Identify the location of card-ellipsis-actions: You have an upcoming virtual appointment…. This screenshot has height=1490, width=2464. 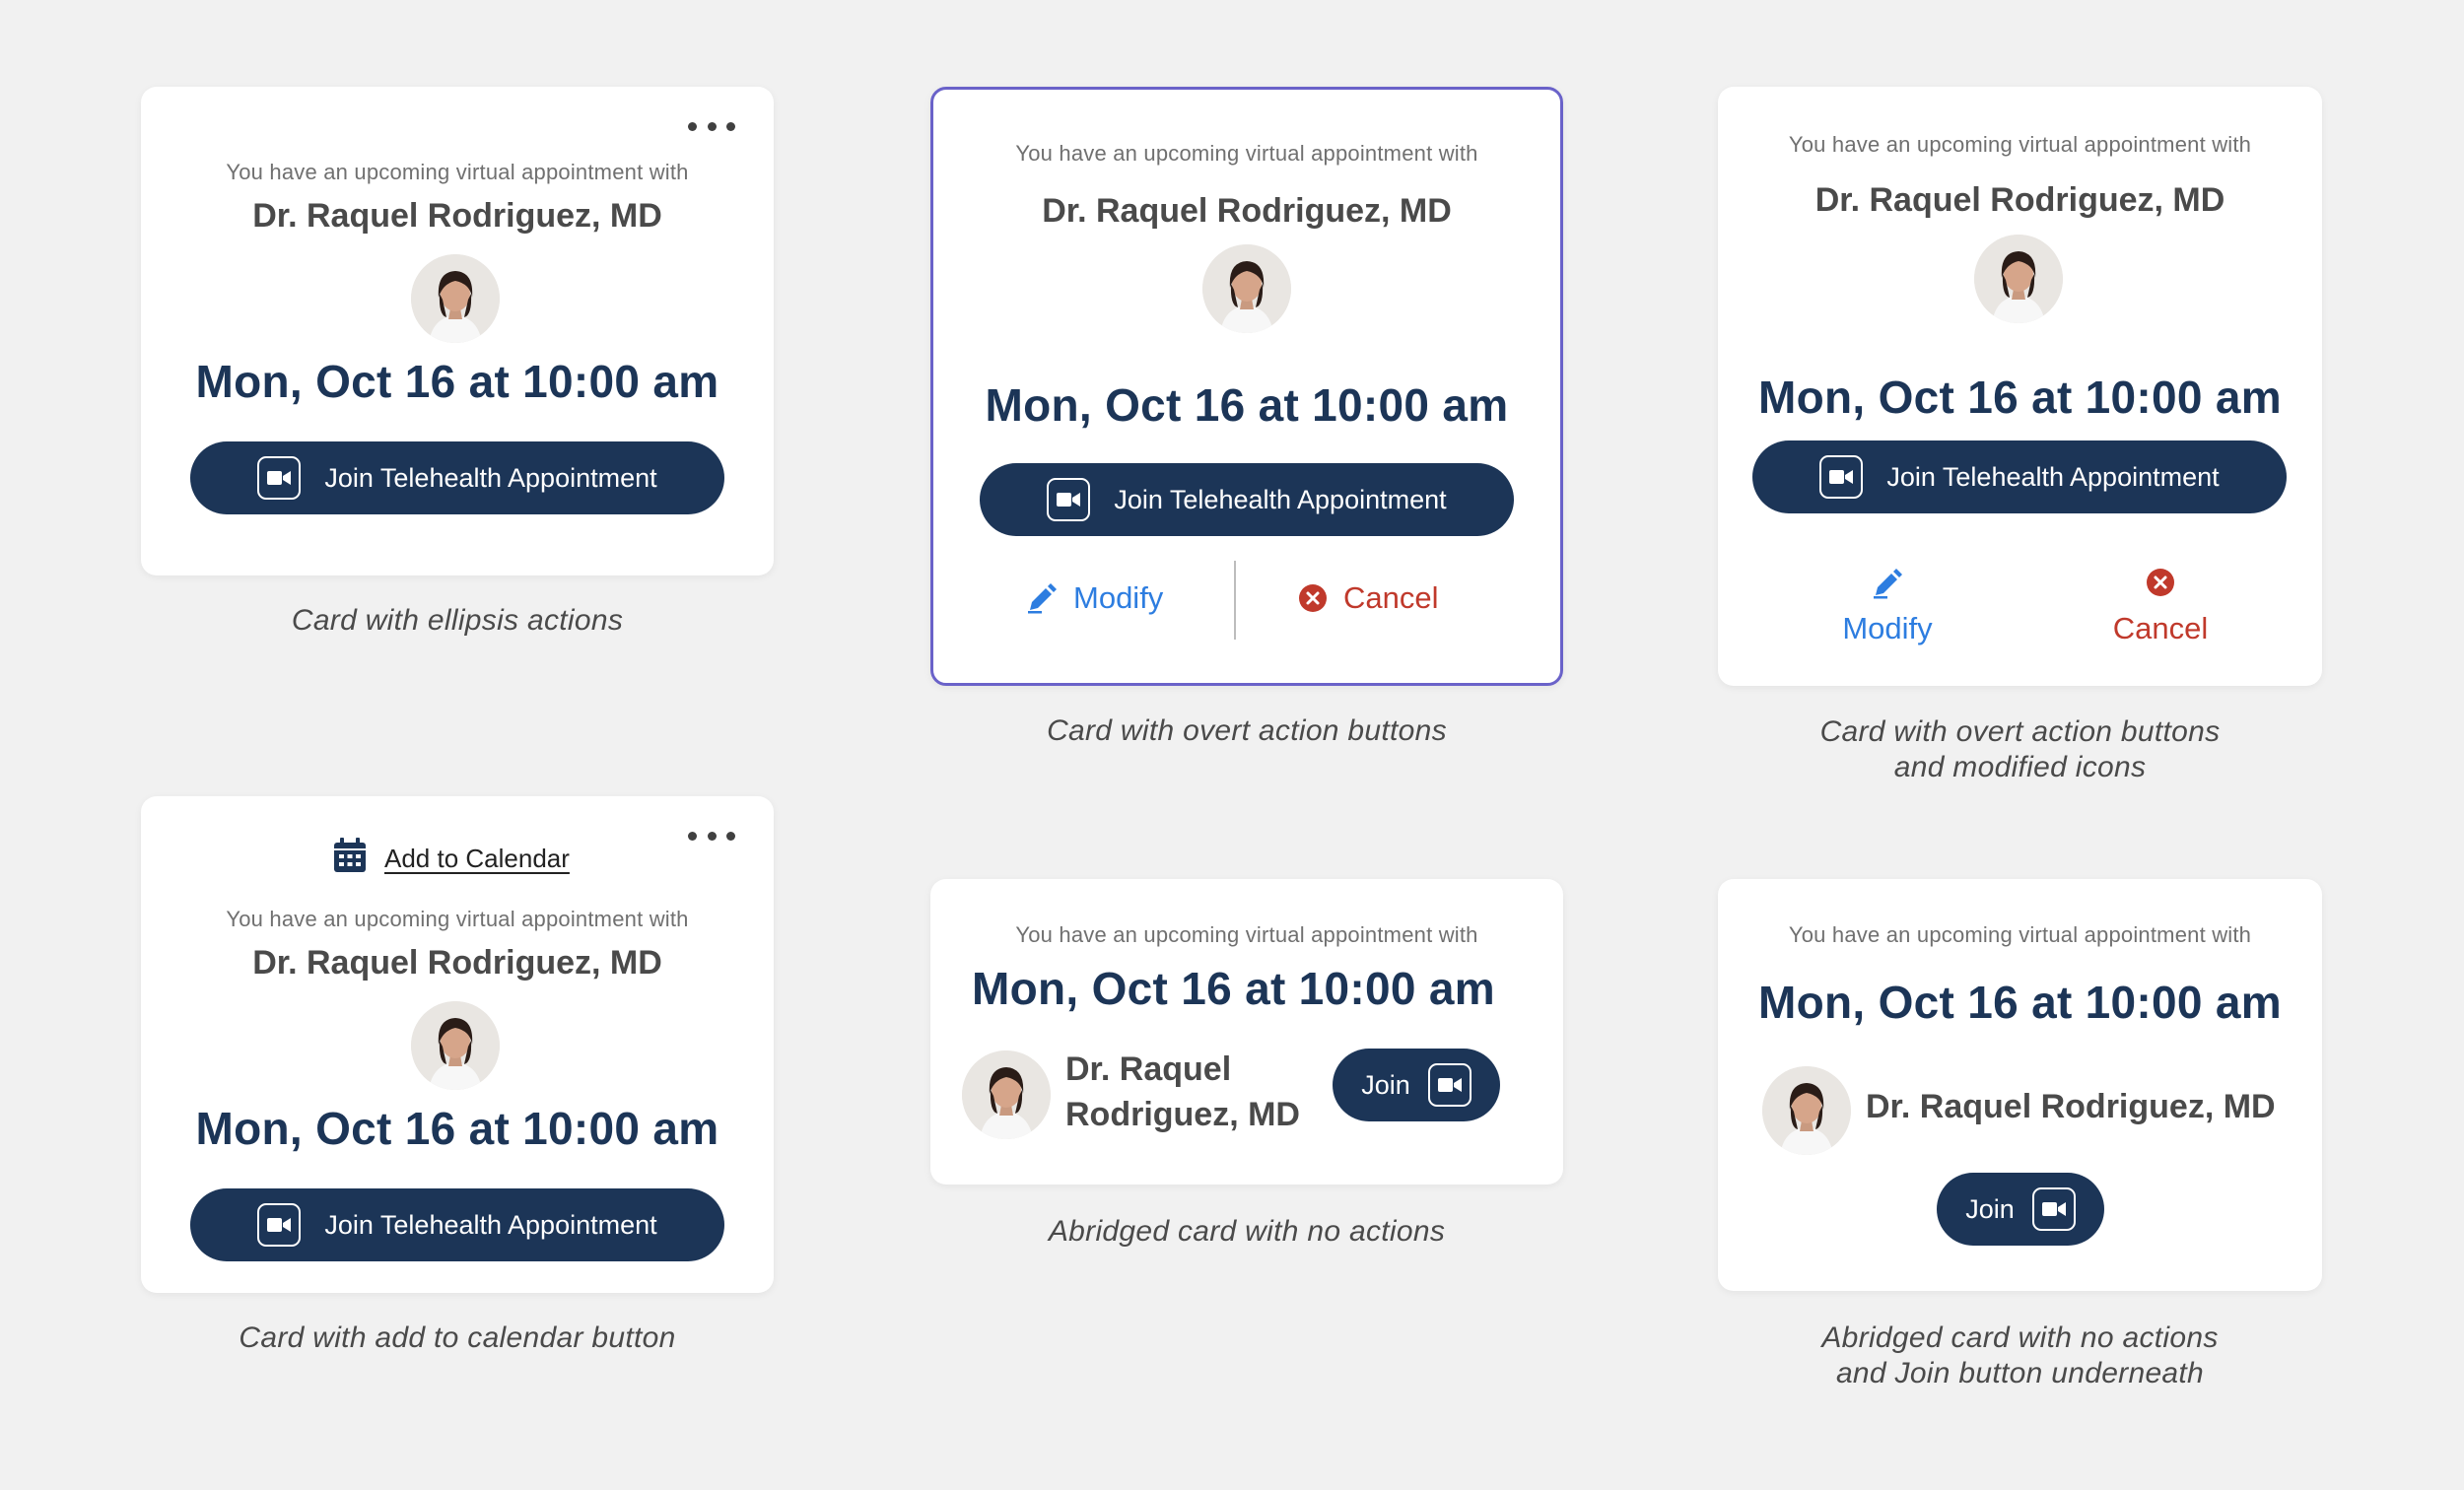
(457, 331).